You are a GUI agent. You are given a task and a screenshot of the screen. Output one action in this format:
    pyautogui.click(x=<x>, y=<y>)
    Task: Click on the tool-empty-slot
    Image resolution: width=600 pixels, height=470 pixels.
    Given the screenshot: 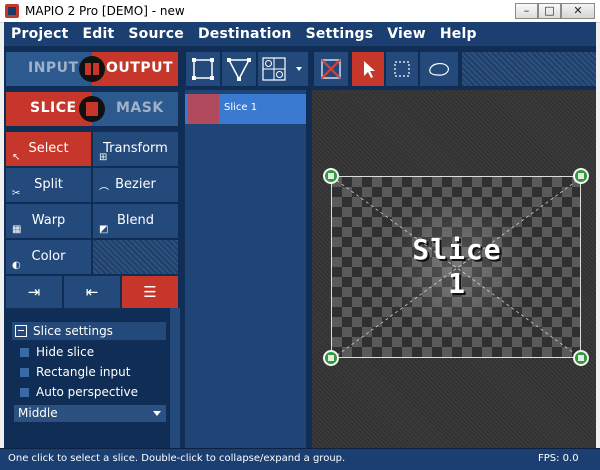 What is the action you would take?
    pyautogui.click(x=135, y=257)
    